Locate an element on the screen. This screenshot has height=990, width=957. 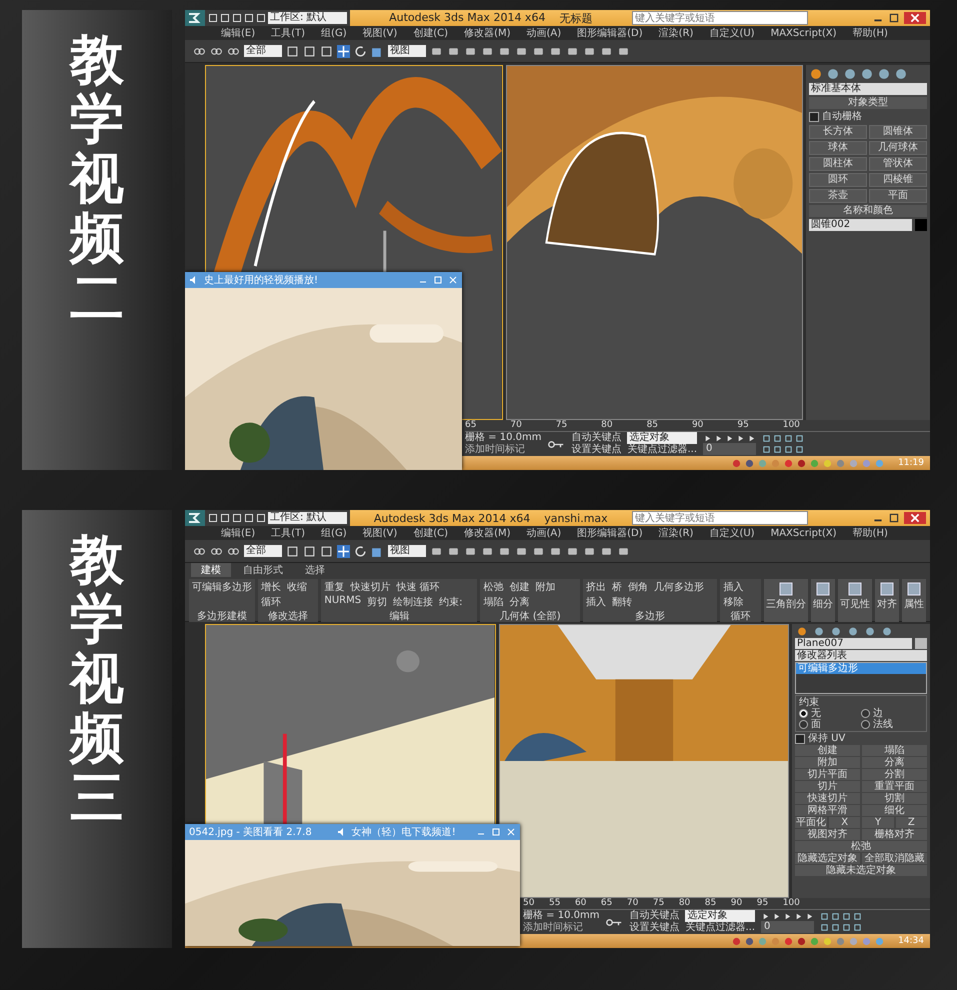
add-time-tag-button: 添加时间标记 is located at coordinates (561, 928).